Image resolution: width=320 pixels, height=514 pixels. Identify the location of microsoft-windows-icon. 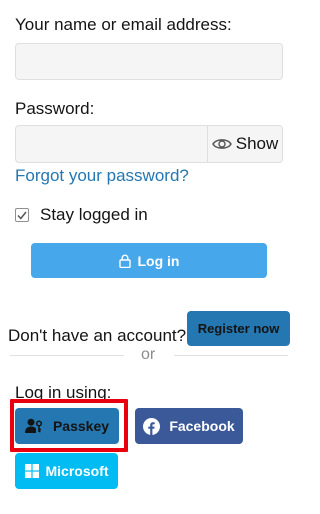
(31, 471).